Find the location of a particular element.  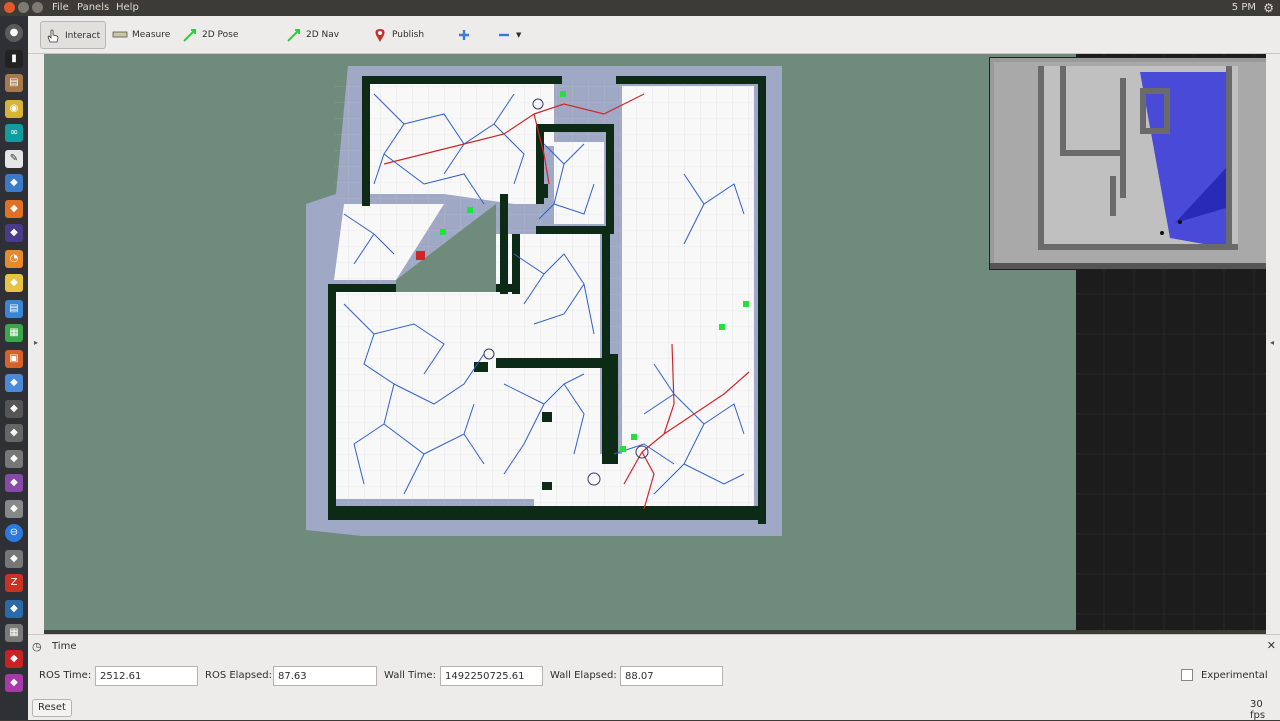

blender-icon: ◔ is located at coordinates (14, 259).